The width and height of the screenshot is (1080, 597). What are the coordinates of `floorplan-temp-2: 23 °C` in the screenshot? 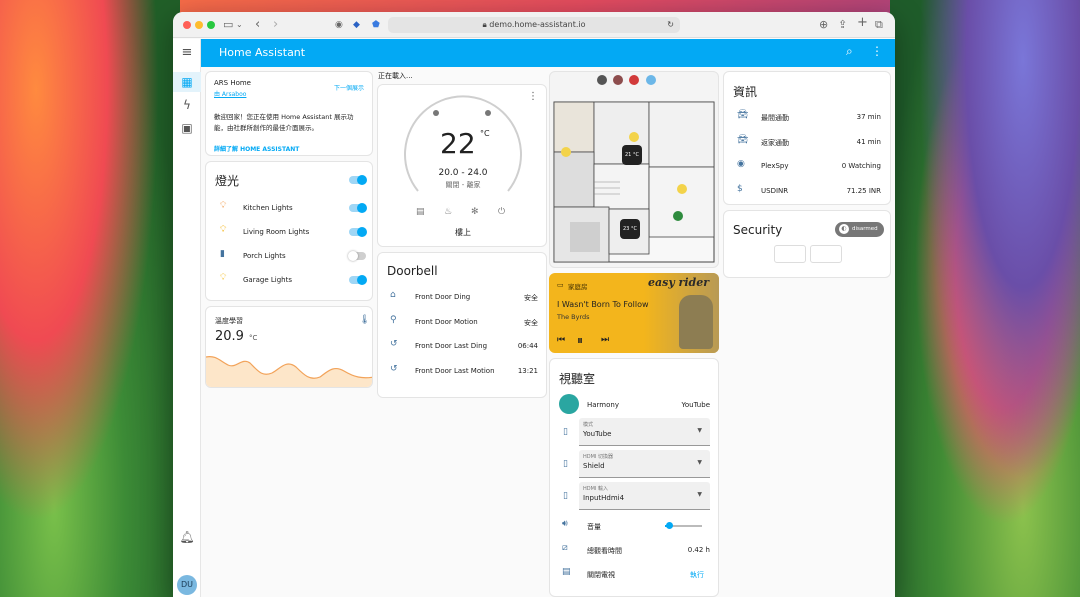 It's located at (630, 229).